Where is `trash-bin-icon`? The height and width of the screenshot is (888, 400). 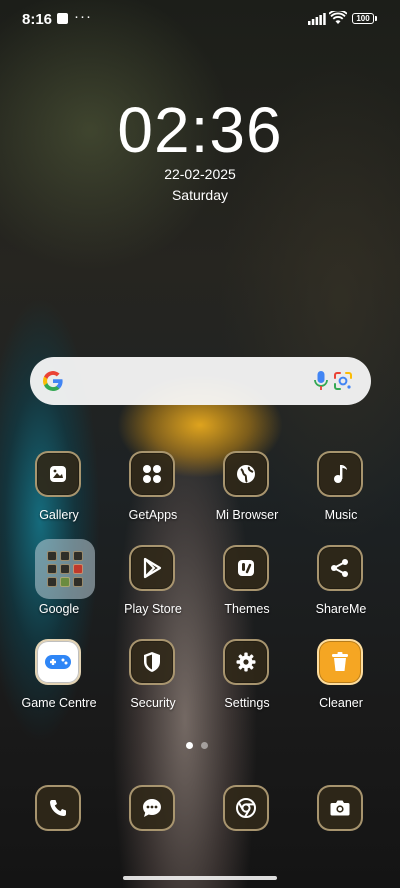 trash-bin-icon is located at coordinates (340, 662).